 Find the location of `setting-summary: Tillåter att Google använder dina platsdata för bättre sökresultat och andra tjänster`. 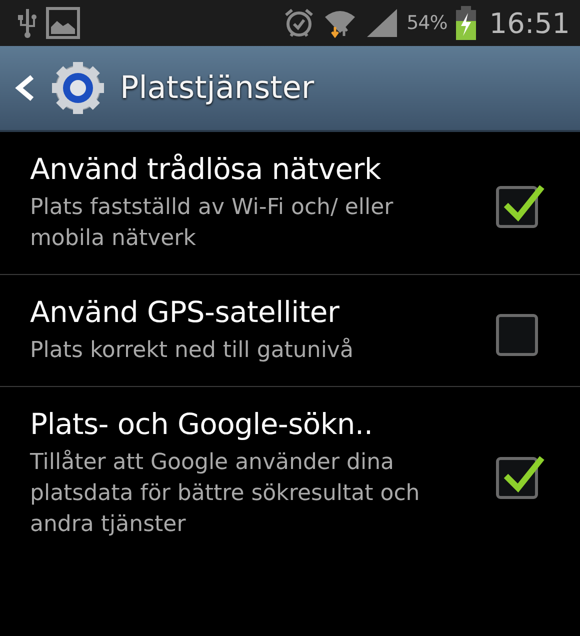

setting-summary: Tillåter att Google använder dina platsdata för bättre sökresultat och andra tjänster is located at coordinates (225, 493).